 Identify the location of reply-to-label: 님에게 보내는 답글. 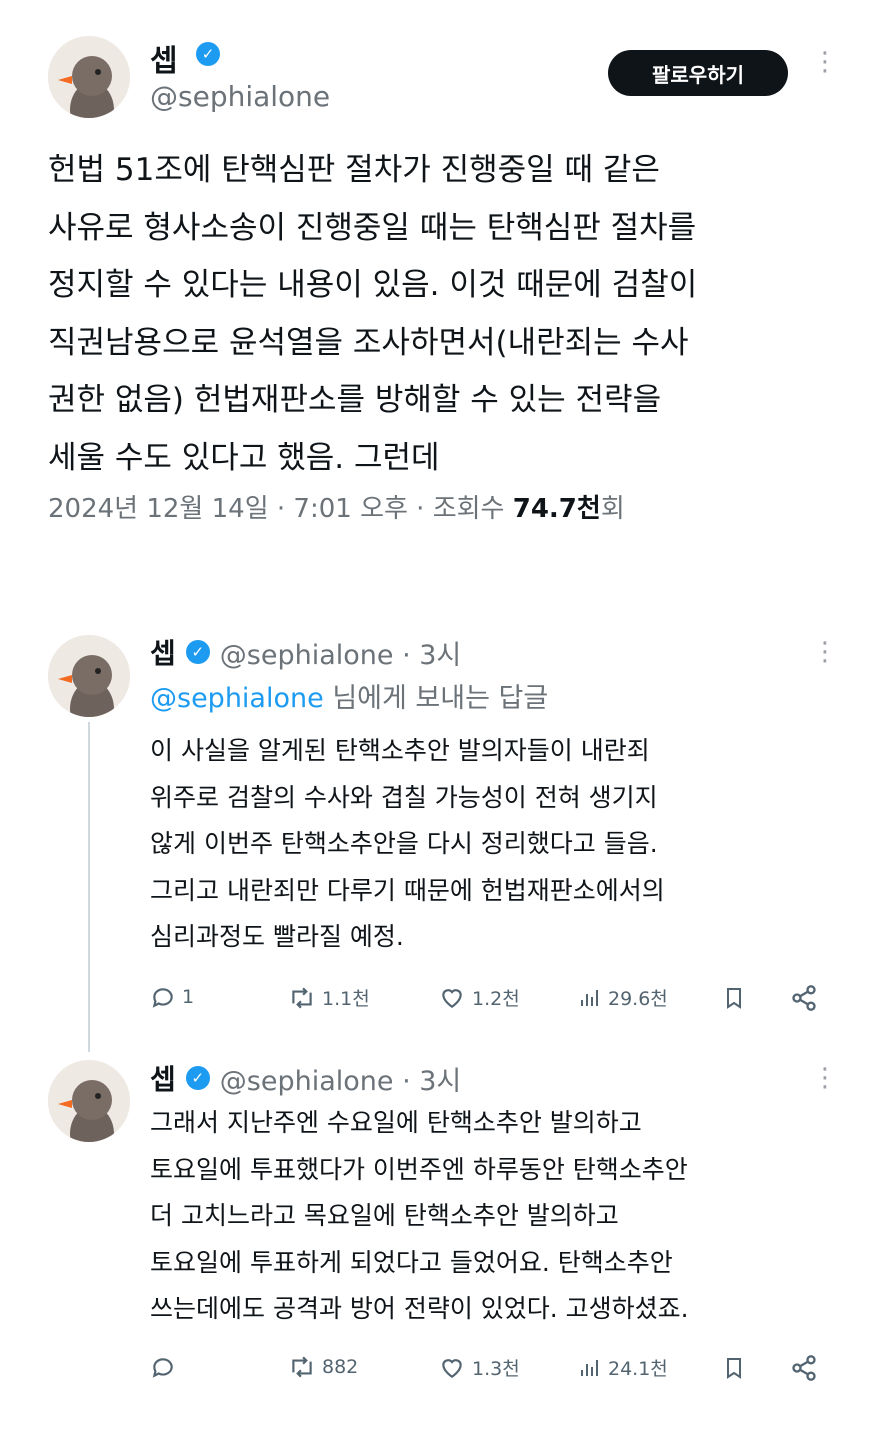
(436, 698).